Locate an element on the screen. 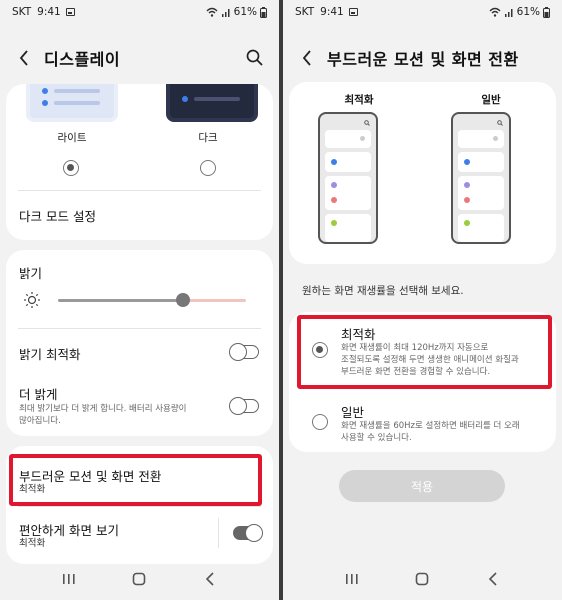  brightness-slider-thumb is located at coordinates (183, 300).